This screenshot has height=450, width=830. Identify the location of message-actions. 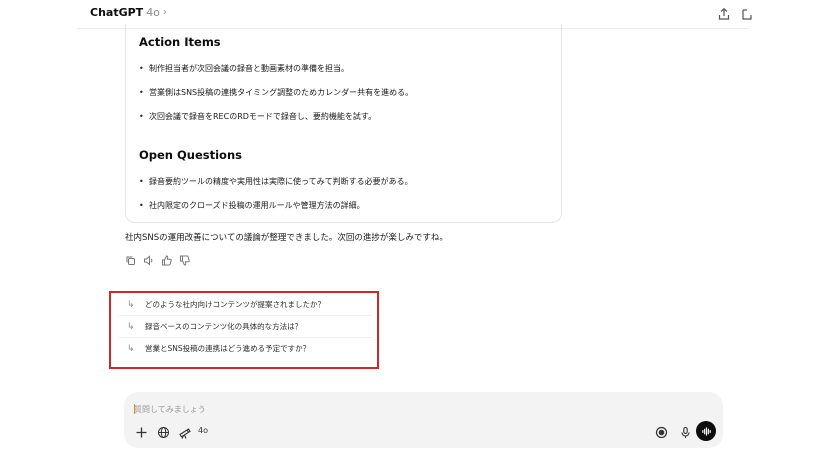
(157, 258).